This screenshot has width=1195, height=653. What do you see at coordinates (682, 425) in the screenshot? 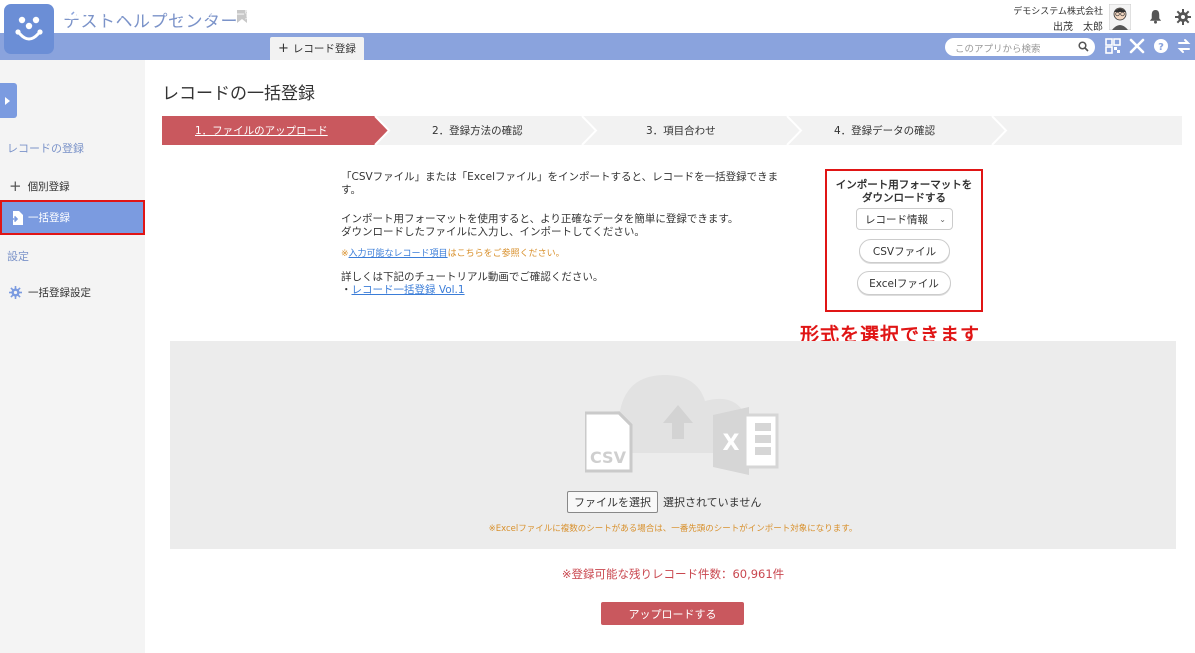
I see `upload-illustration: CSV X` at bounding box center [682, 425].